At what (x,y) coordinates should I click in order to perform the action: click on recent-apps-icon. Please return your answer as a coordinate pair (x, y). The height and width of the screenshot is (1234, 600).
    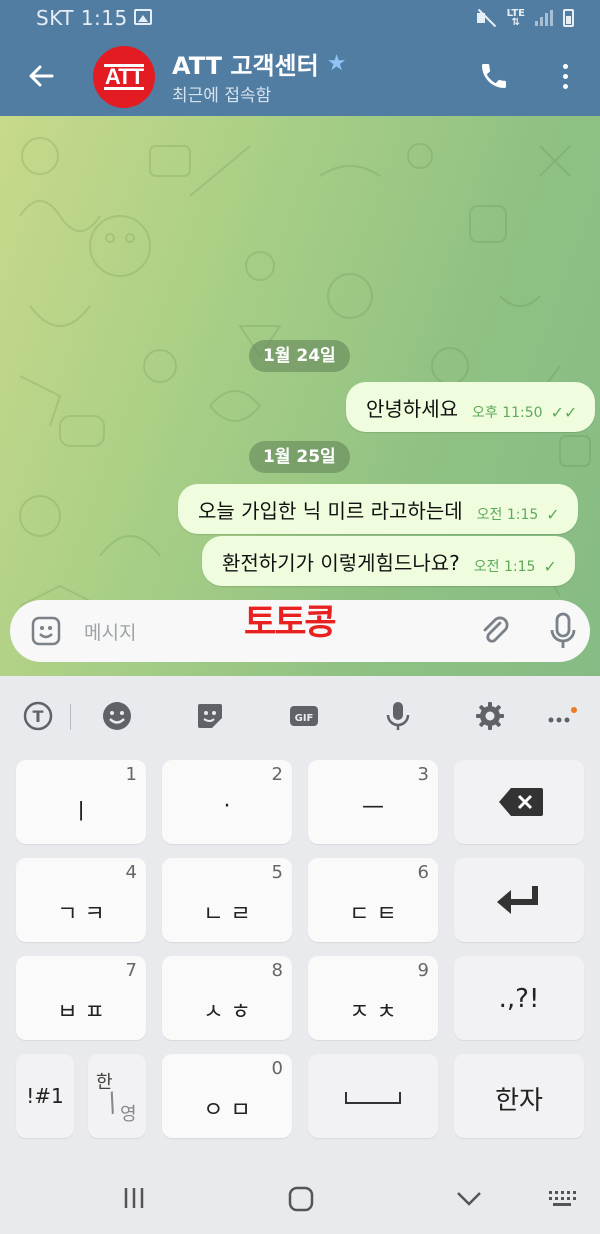
    Looking at the image, I should click on (134, 1200).